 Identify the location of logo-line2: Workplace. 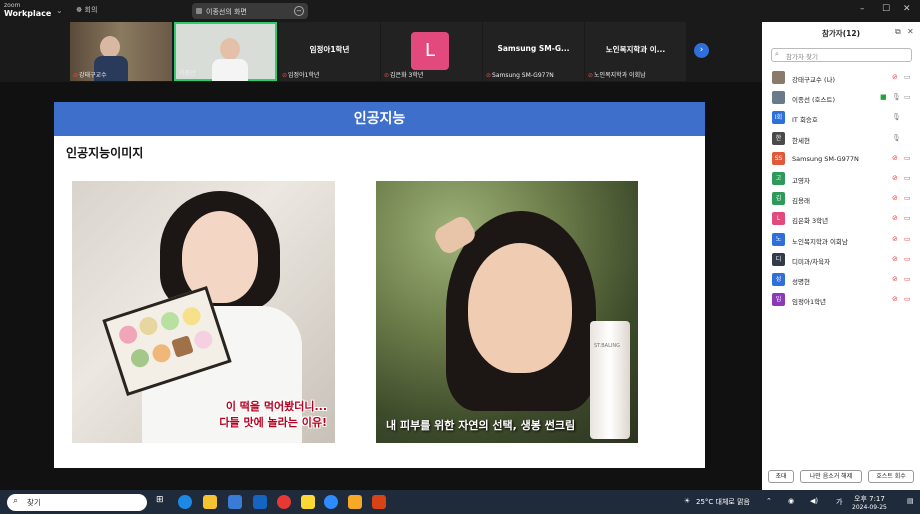
(28, 13).